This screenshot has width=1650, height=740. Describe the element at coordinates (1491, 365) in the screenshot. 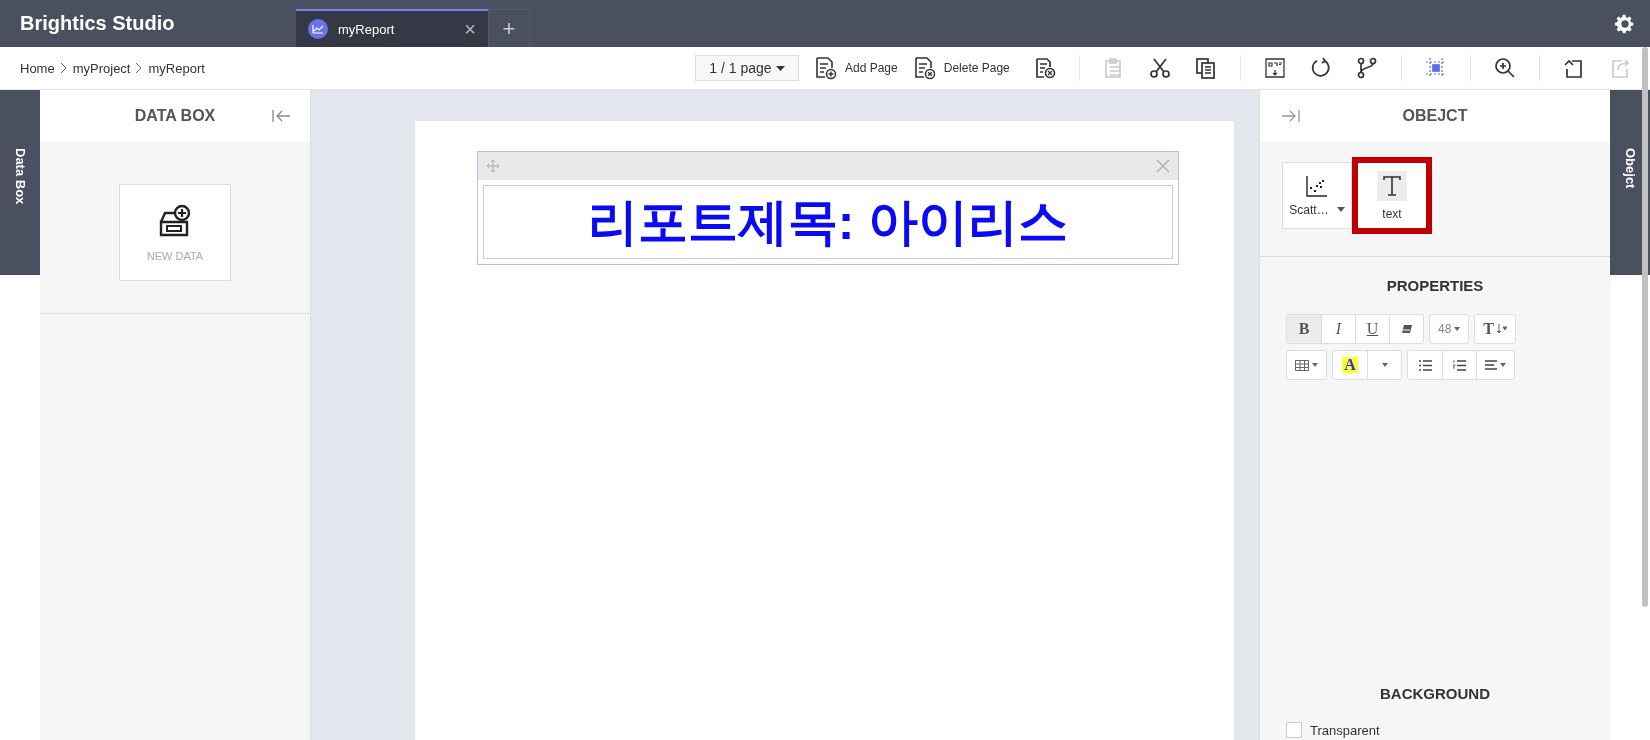

I see `align-icon` at that location.